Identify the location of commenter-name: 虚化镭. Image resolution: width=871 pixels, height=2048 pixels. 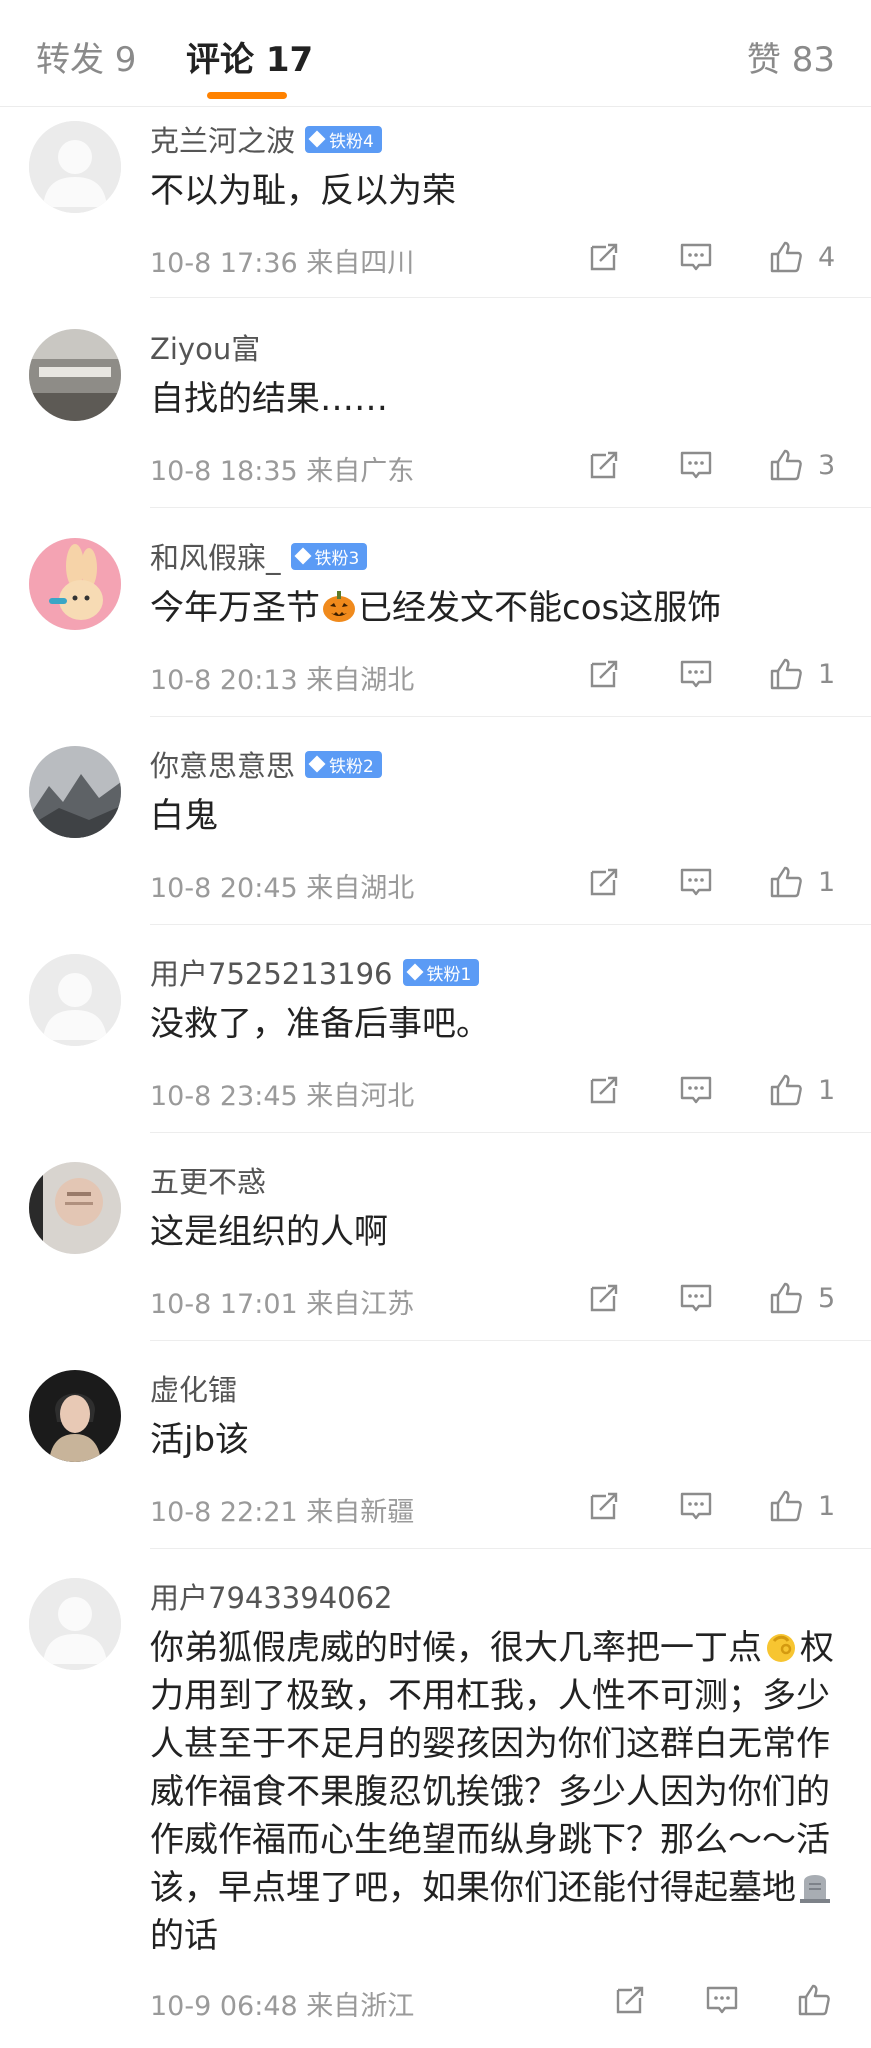
(193, 1388).